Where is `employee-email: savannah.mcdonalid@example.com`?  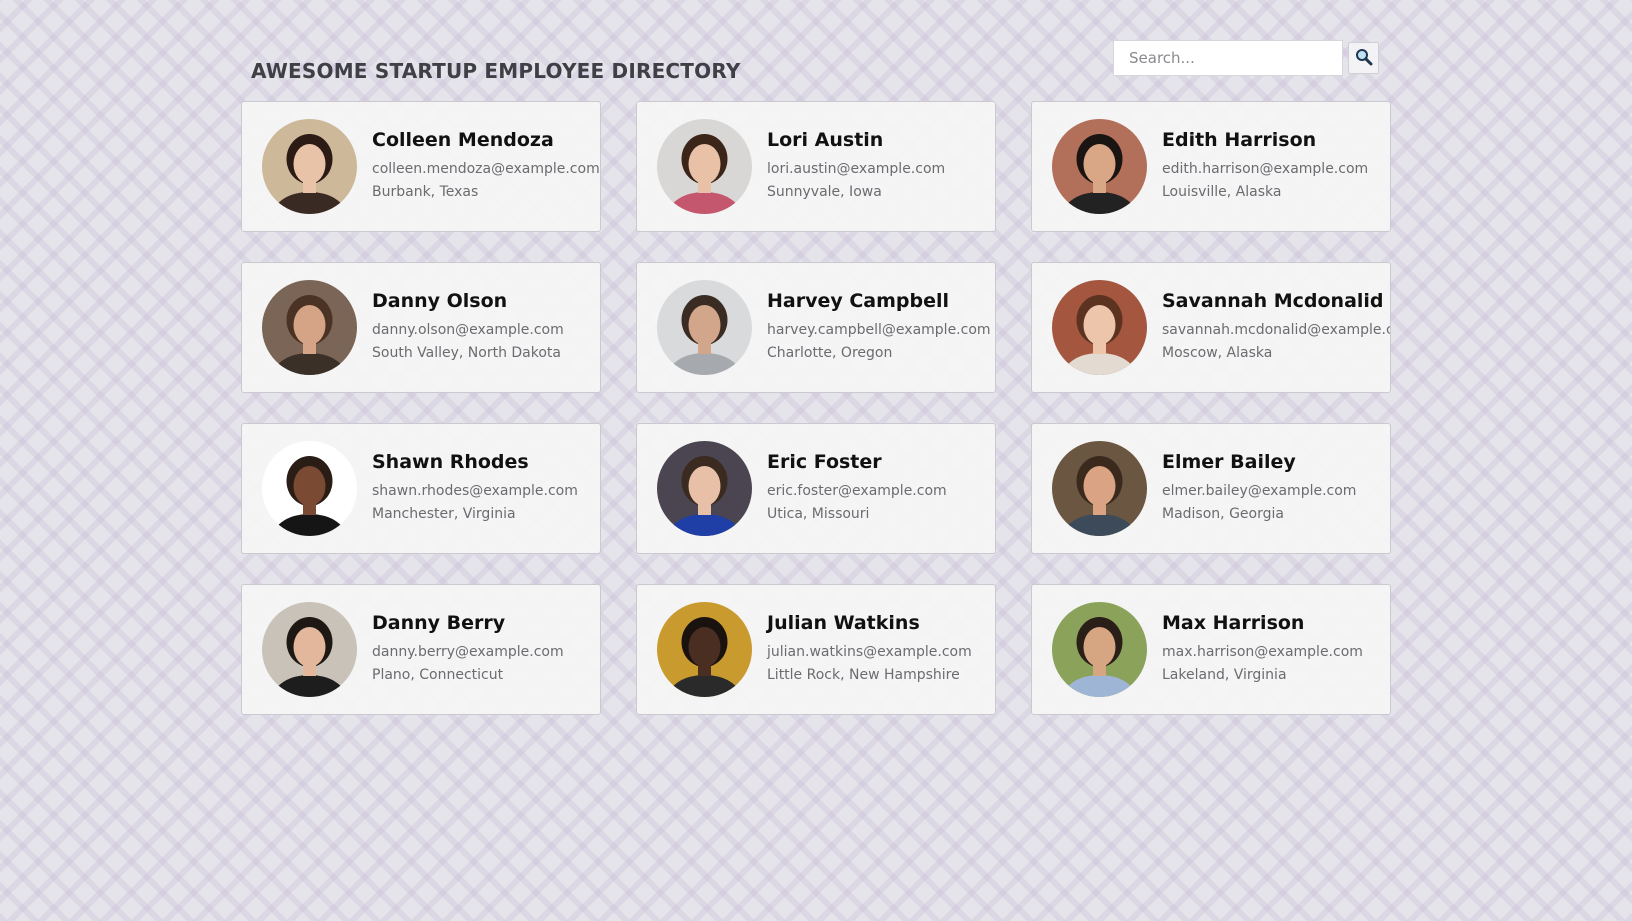
employee-email: savannah.mcdonalid@example.com is located at coordinates (1276, 330).